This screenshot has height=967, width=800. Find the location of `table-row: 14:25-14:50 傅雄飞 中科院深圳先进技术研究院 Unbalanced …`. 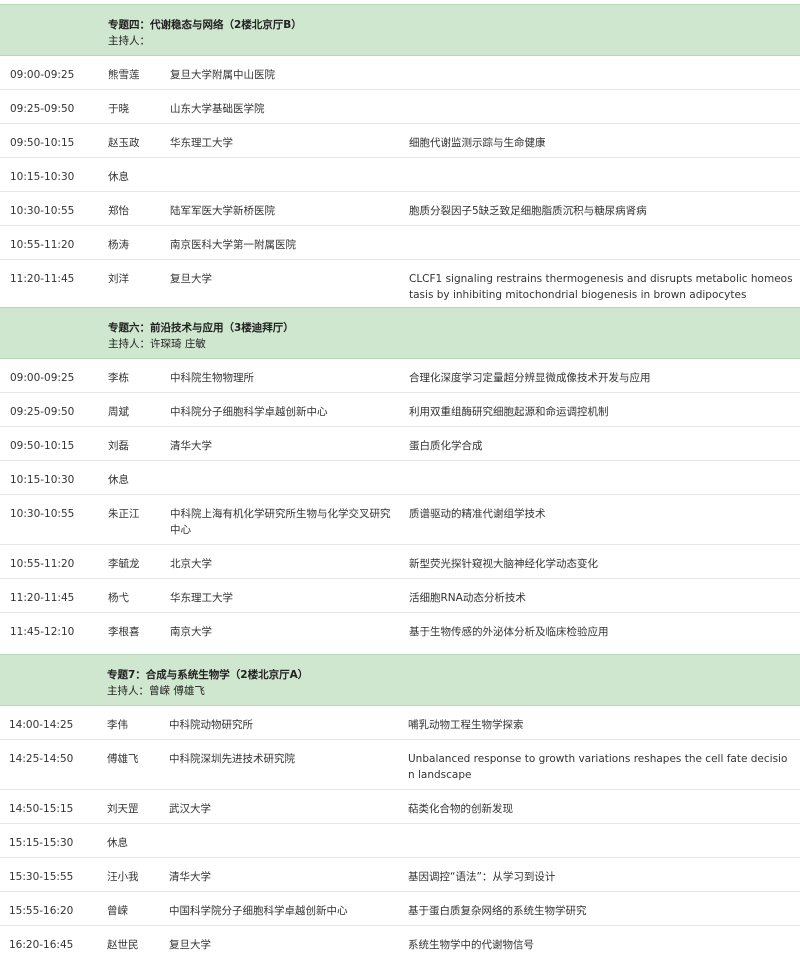

table-row: 14:25-14:50 傅雄飞 中科院深圳先进技术研究院 Unbalanced … is located at coordinates (400, 765).